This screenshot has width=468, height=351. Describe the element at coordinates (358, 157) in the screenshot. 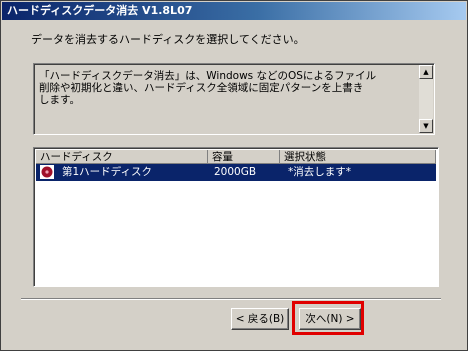

I see `column-header-status: 選択状態` at that location.